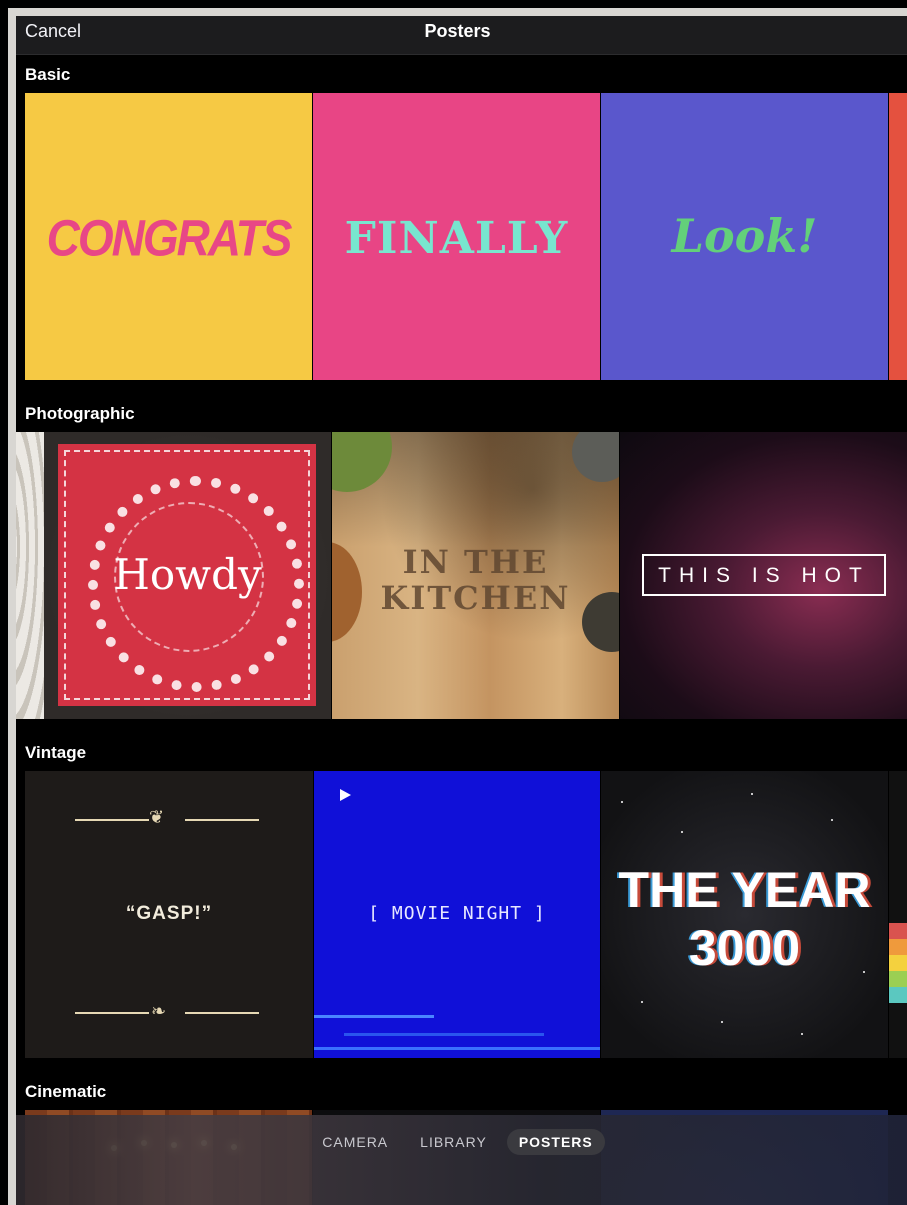  I want to click on poster-look: Look!, so click(744, 236).